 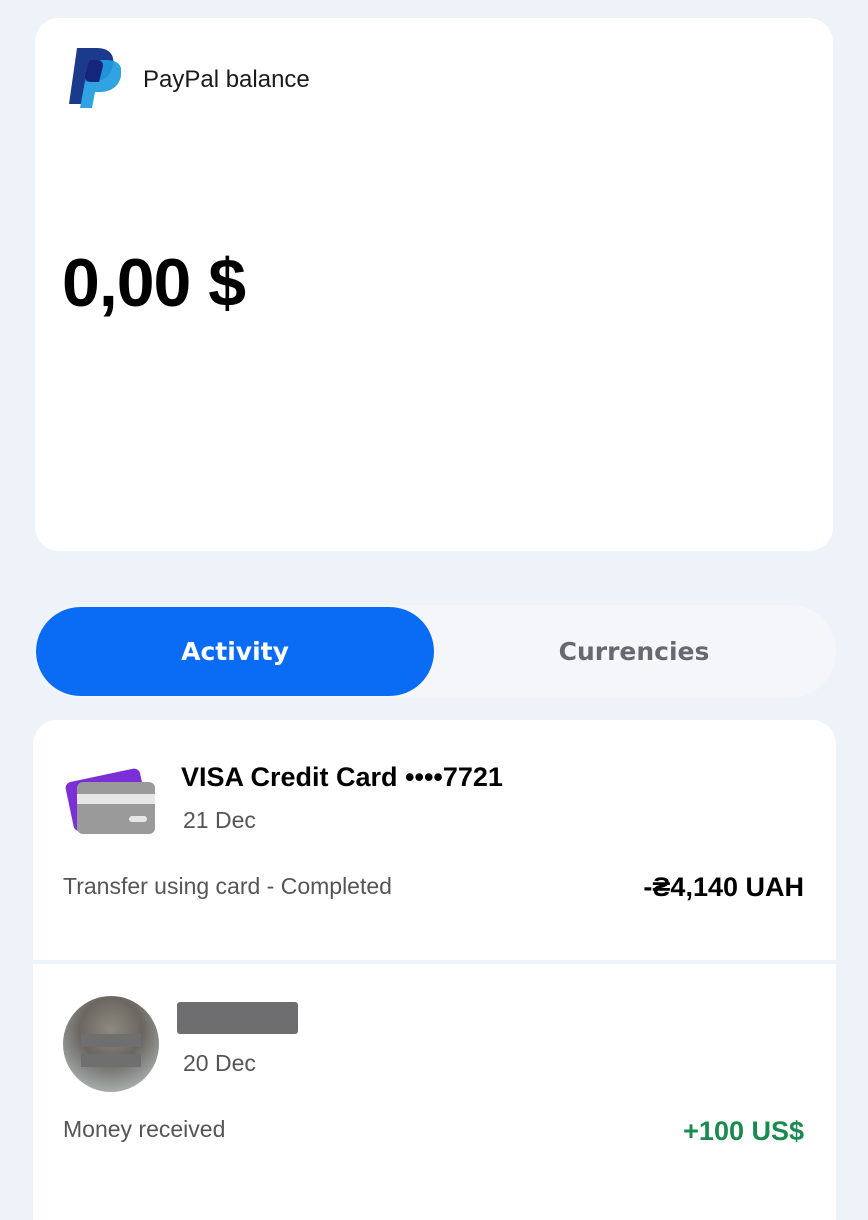 I want to click on transaction-date: 21 Dec, so click(x=219, y=820).